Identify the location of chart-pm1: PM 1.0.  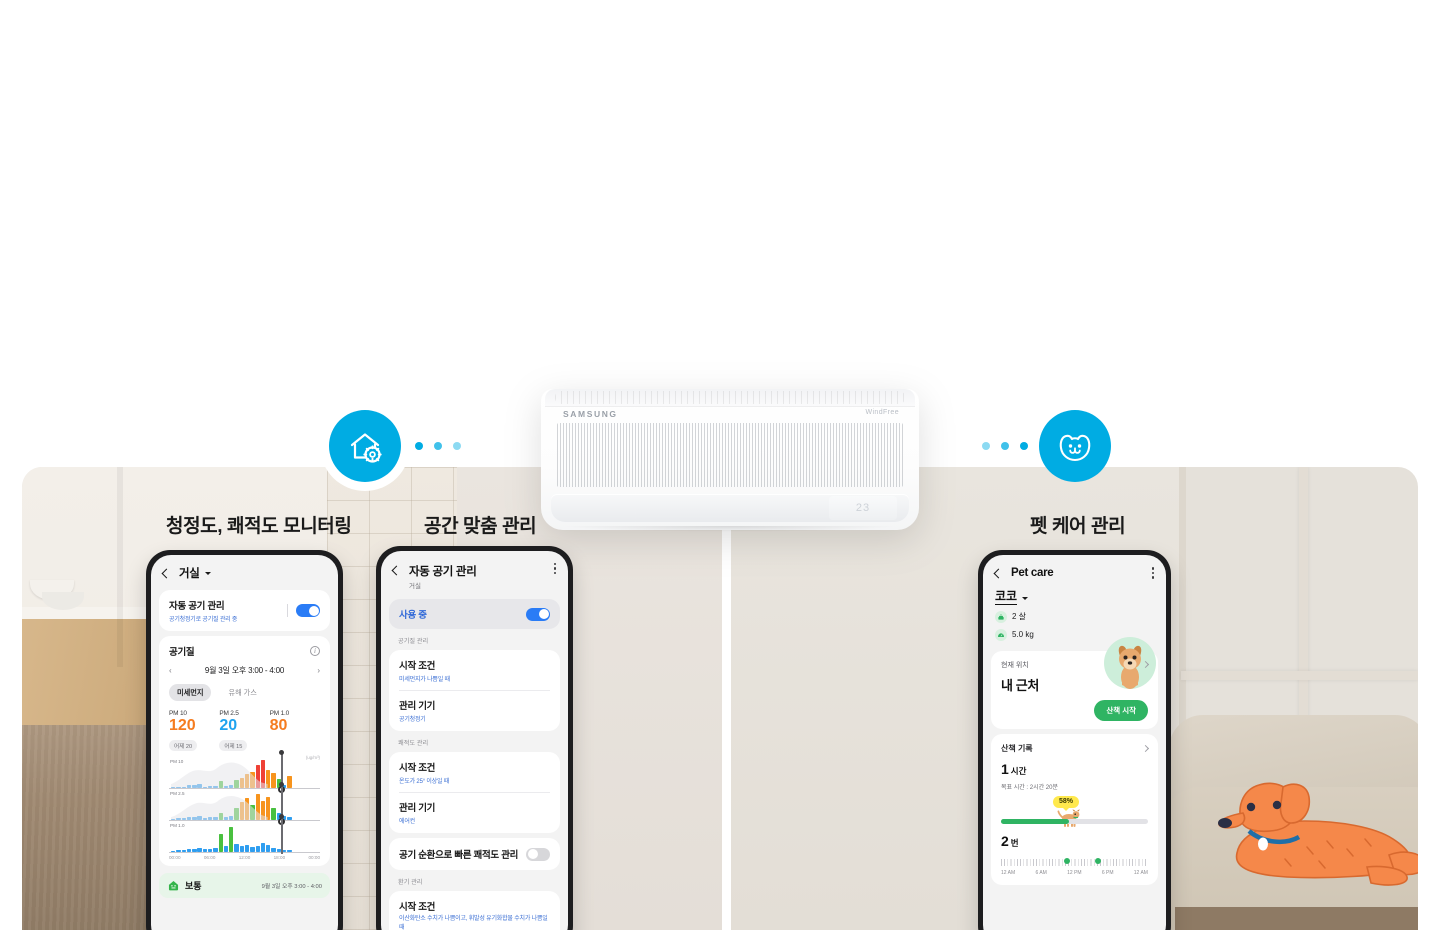
(244, 833).